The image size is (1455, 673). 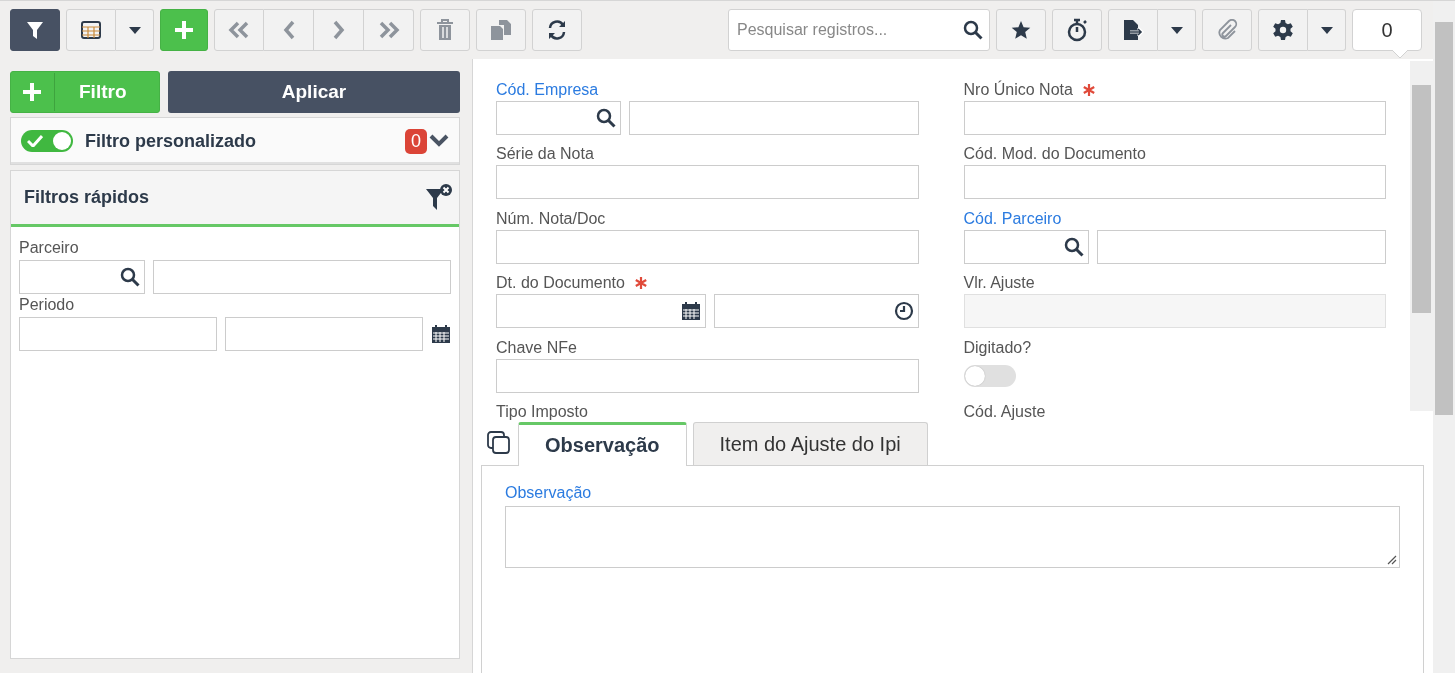 I want to click on field-label: Chave NFe, so click(x=536, y=347).